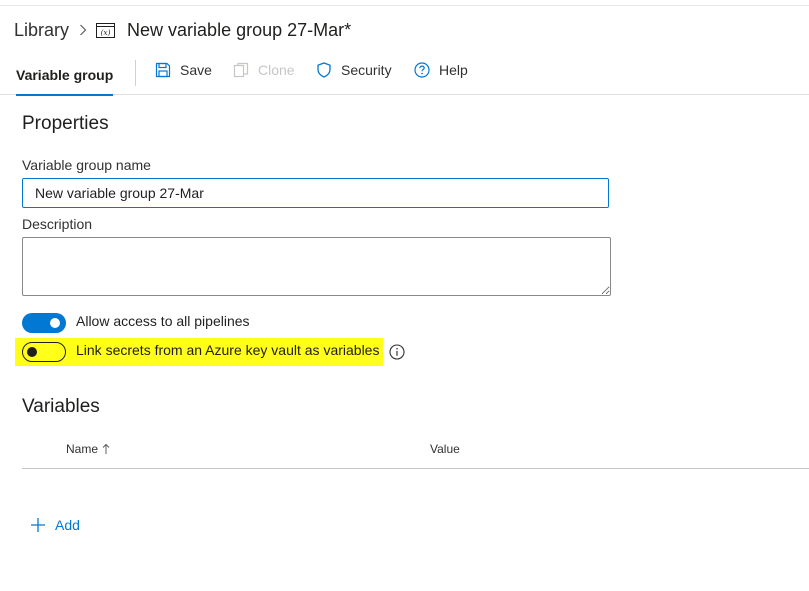 This screenshot has width=809, height=591. I want to click on properties-heading: Properties, so click(65, 123).